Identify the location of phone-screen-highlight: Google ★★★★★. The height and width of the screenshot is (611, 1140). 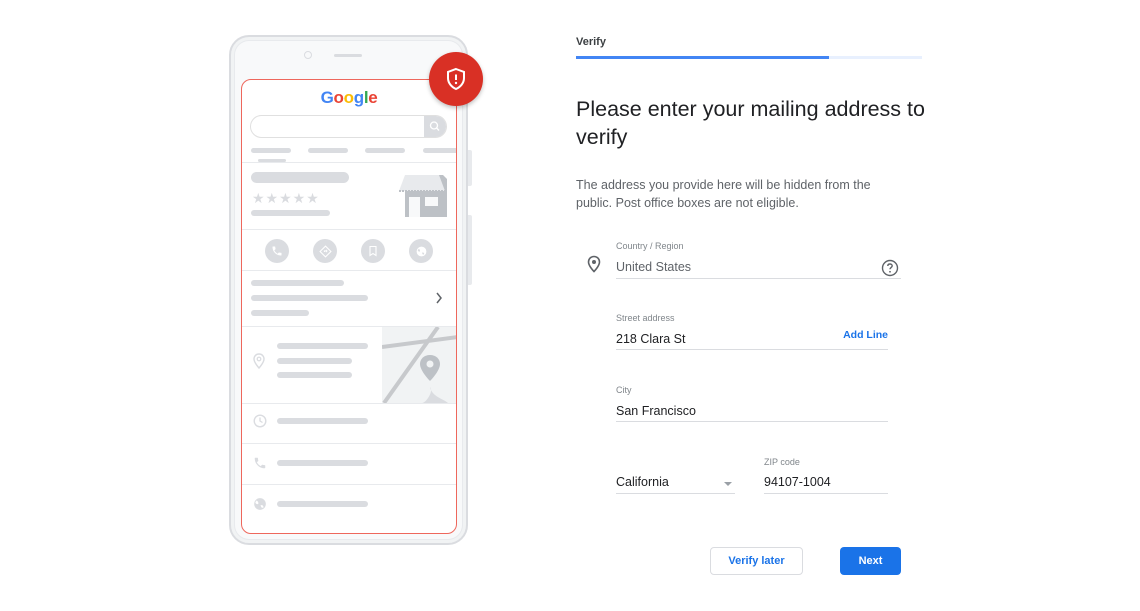
(349, 306).